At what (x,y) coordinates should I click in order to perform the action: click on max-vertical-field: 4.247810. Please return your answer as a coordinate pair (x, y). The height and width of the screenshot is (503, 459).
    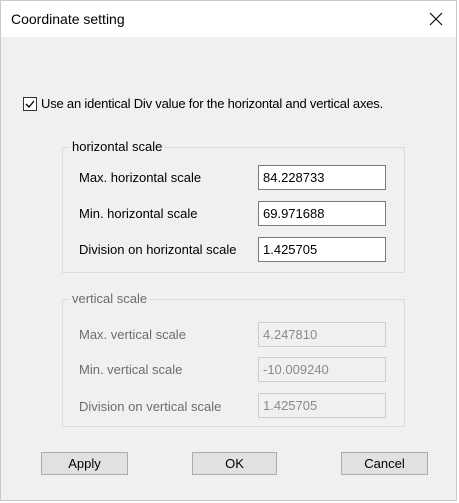
    Looking at the image, I should click on (322, 334).